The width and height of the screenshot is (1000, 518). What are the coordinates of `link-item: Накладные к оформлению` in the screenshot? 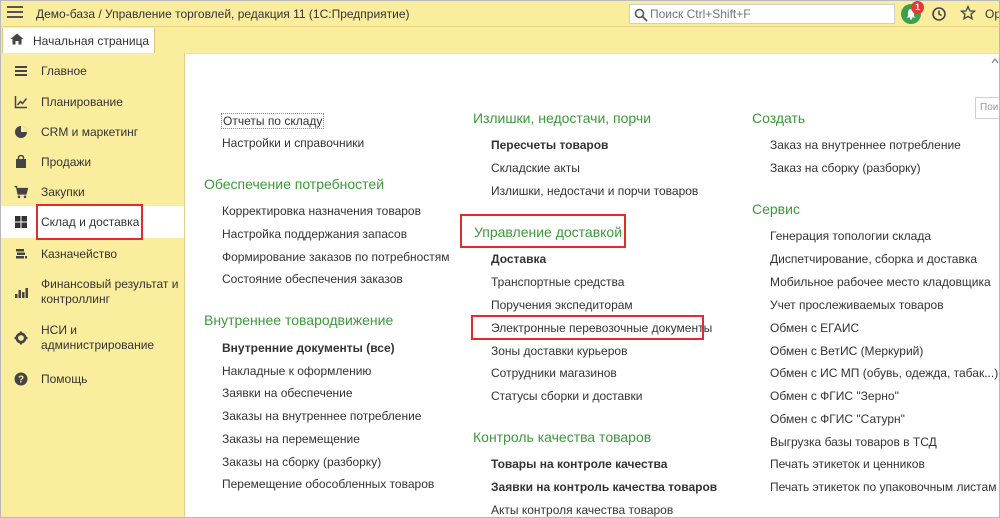 It's located at (296, 371).